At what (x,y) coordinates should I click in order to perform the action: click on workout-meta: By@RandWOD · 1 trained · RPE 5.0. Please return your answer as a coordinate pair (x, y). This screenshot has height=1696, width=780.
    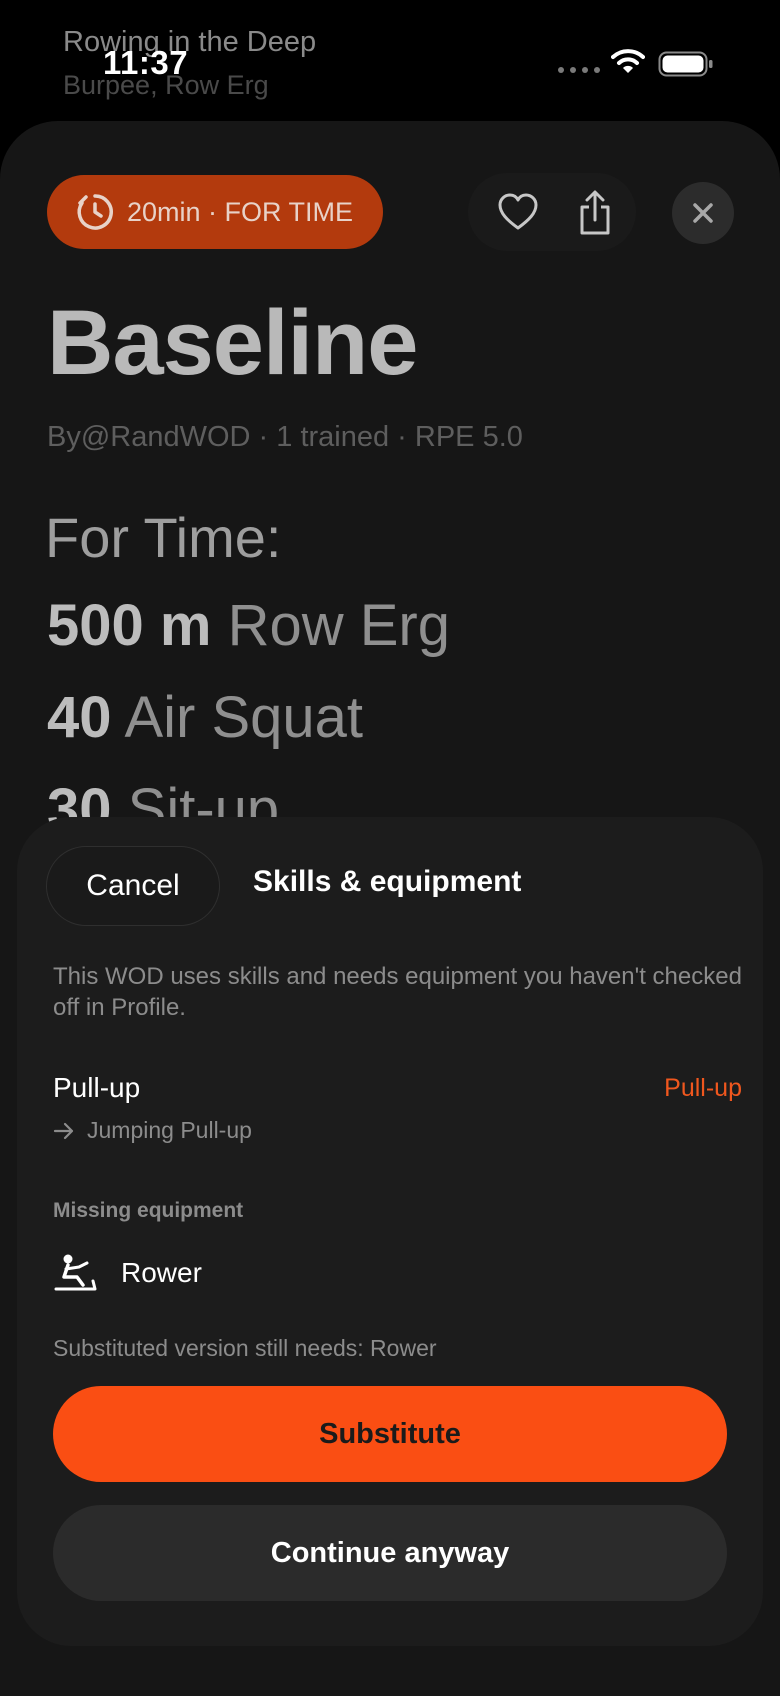
    Looking at the image, I should click on (285, 437).